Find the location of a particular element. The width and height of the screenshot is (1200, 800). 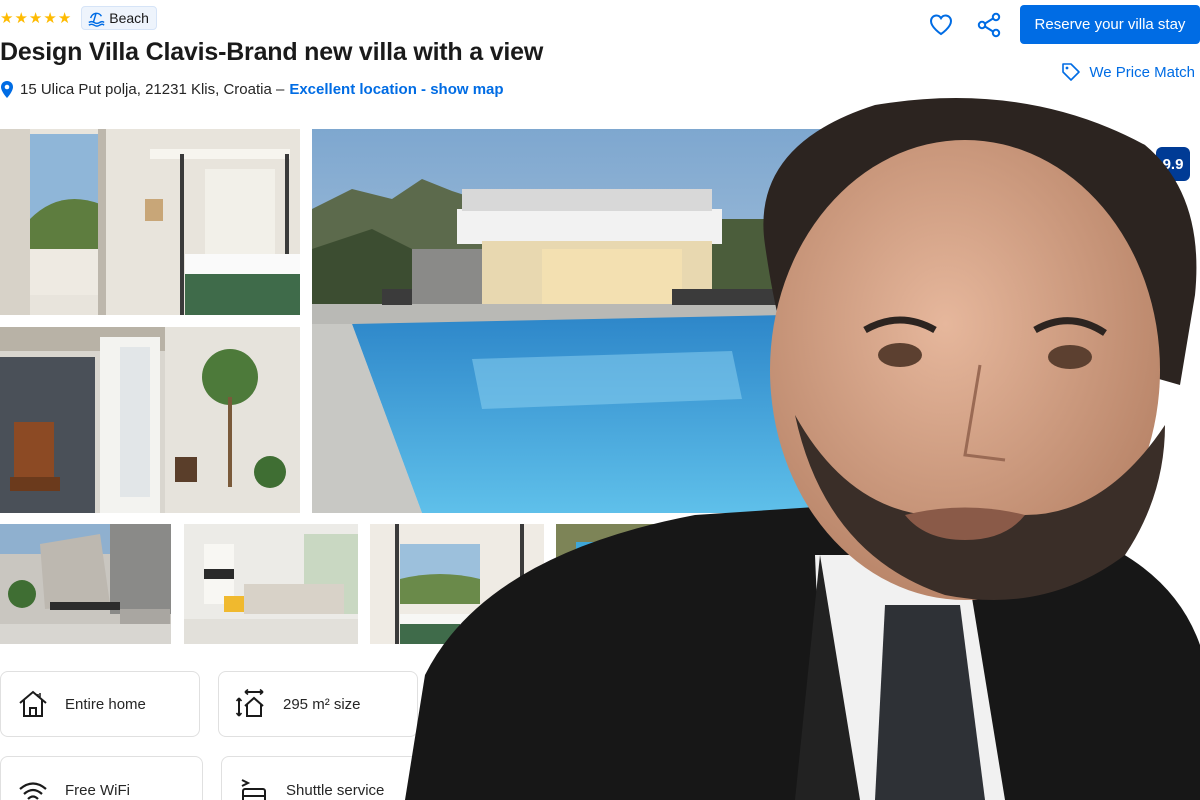

heart-icon is located at coordinates (941, 24).